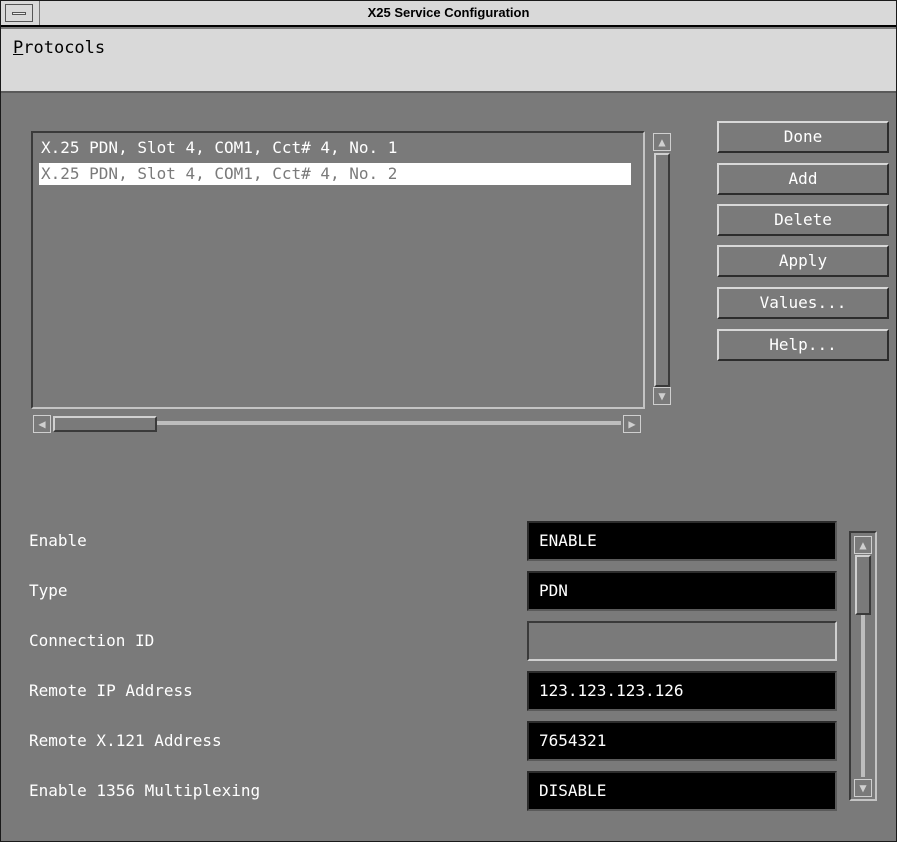 This screenshot has width=897, height=842. What do you see at coordinates (803, 220) in the screenshot?
I see `delete-button: Delete` at bounding box center [803, 220].